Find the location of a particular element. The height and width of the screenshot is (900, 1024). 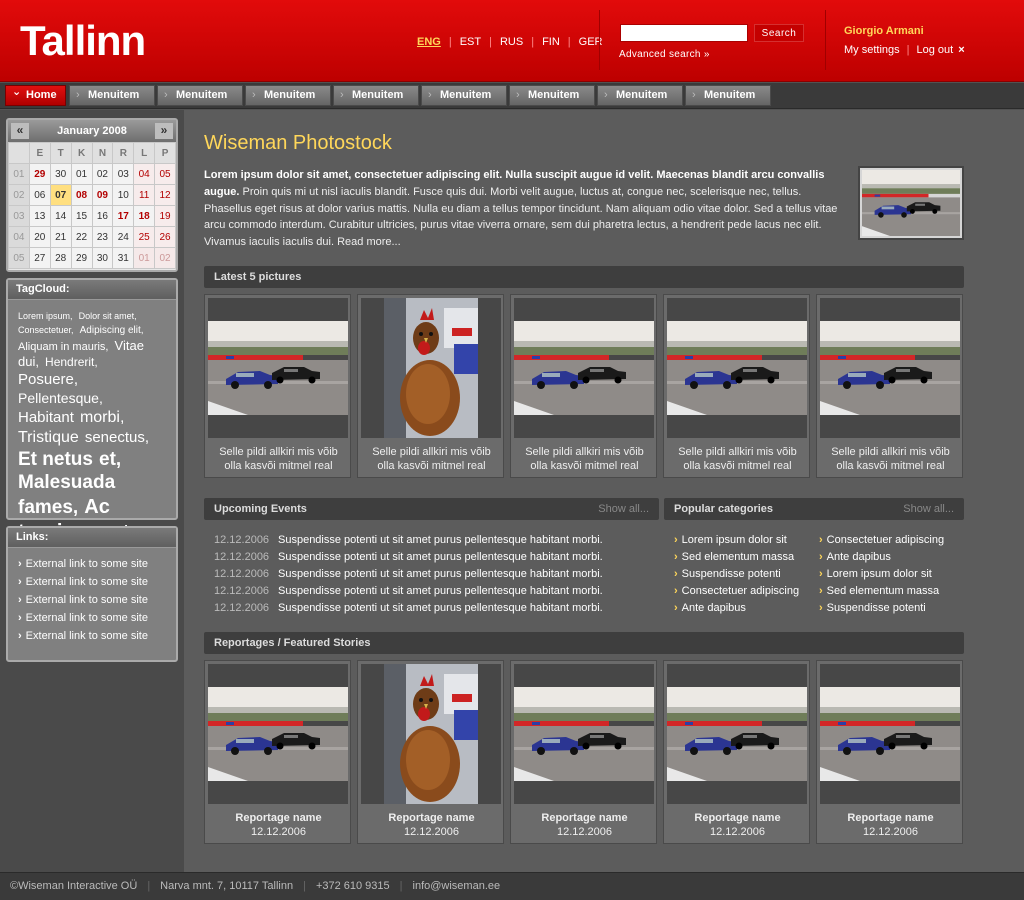

calendar-day: 23 is located at coordinates (102, 237).